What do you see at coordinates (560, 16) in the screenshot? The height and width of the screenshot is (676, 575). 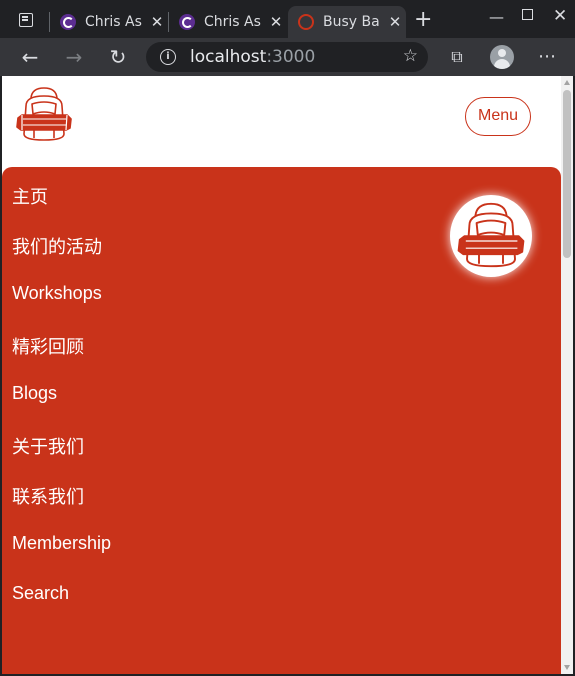 I see `close-window-icon: ✕` at bounding box center [560, 16].